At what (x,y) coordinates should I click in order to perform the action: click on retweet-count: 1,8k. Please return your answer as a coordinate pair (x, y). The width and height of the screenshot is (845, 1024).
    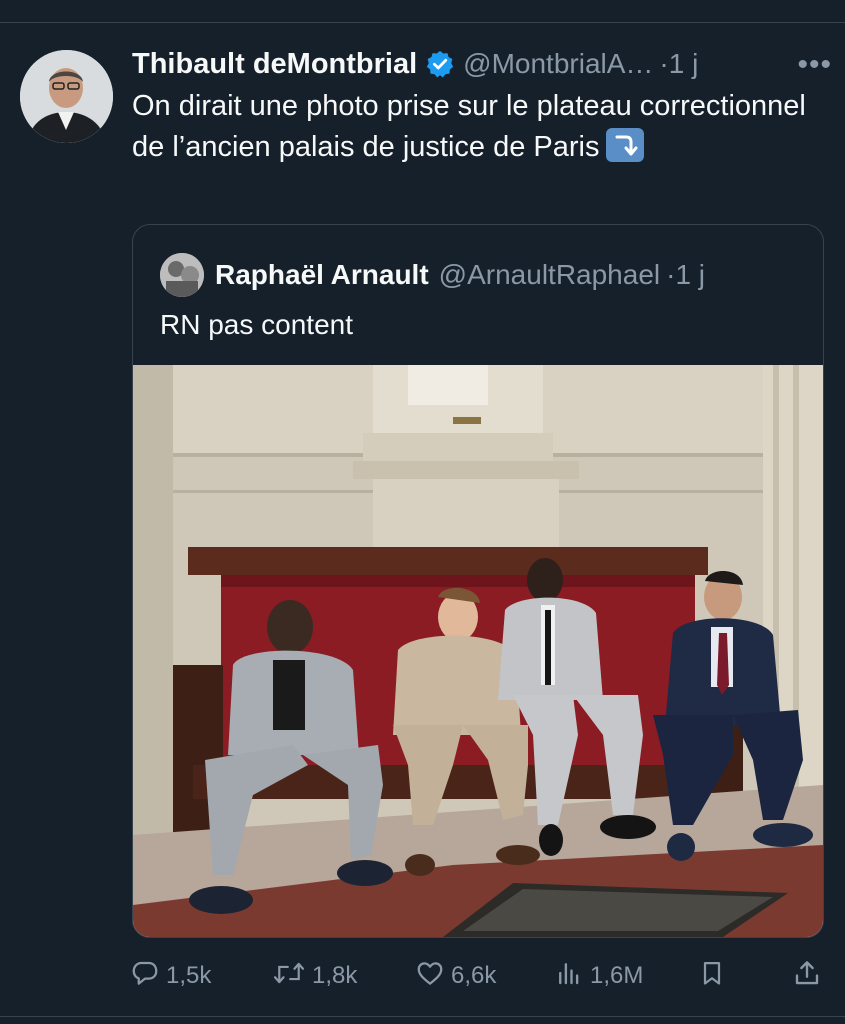
    Looking at the image, I should click on (335, 975).